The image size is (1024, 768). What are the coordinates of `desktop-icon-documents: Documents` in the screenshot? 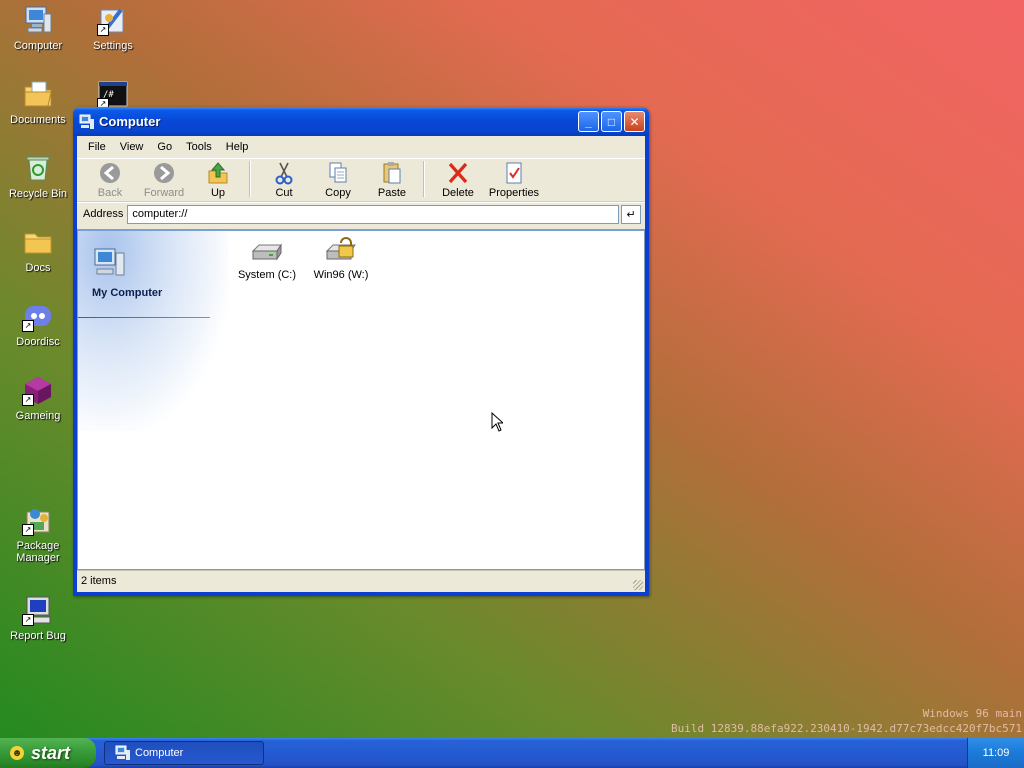 It's located at (38, 102).